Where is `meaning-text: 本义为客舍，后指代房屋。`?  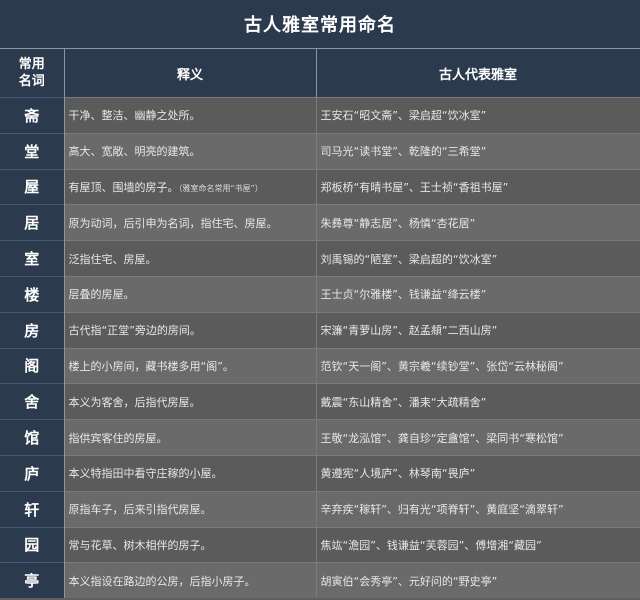
meaning-text: 本义为客舍，后指代房屋。 is located at coordinates (134, 402).